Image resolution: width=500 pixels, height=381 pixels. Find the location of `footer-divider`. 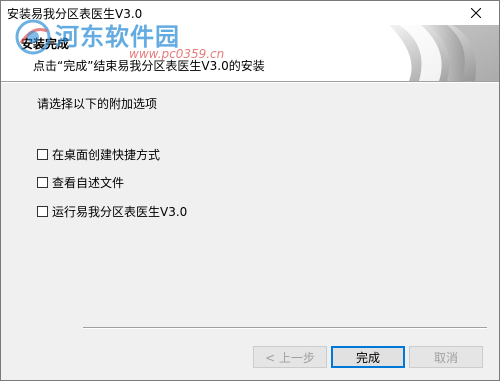

footer-divider is located at coordinates (285, 328).